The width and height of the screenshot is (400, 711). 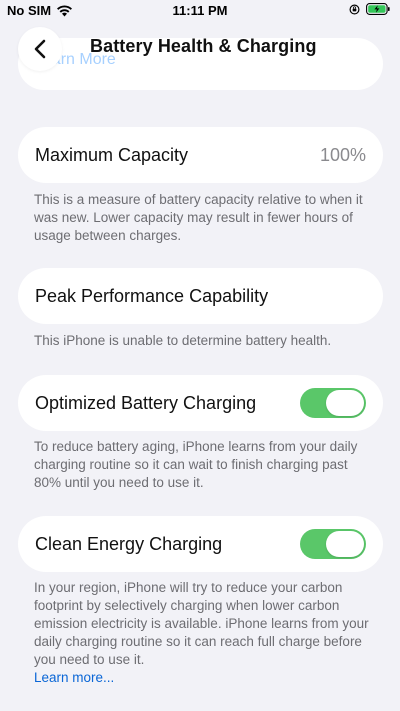 What do you see at coordinates (354, 9) in the screenshot?
I see `orientation-lock-icon` at bounding box center [354, 9].